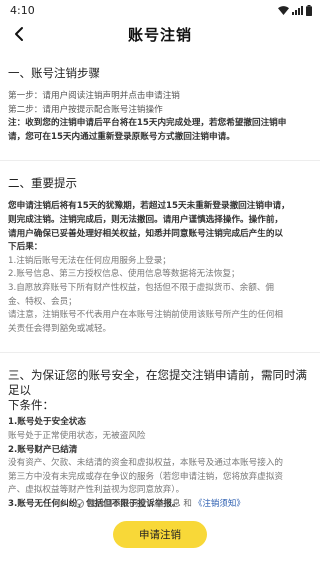 This screenshot has width=320, height=568. What do you see at coordinates (42, 301) in the screenshot?
I see `consequence-item: 金、特权、会员；` at bounding box center [42, 301].